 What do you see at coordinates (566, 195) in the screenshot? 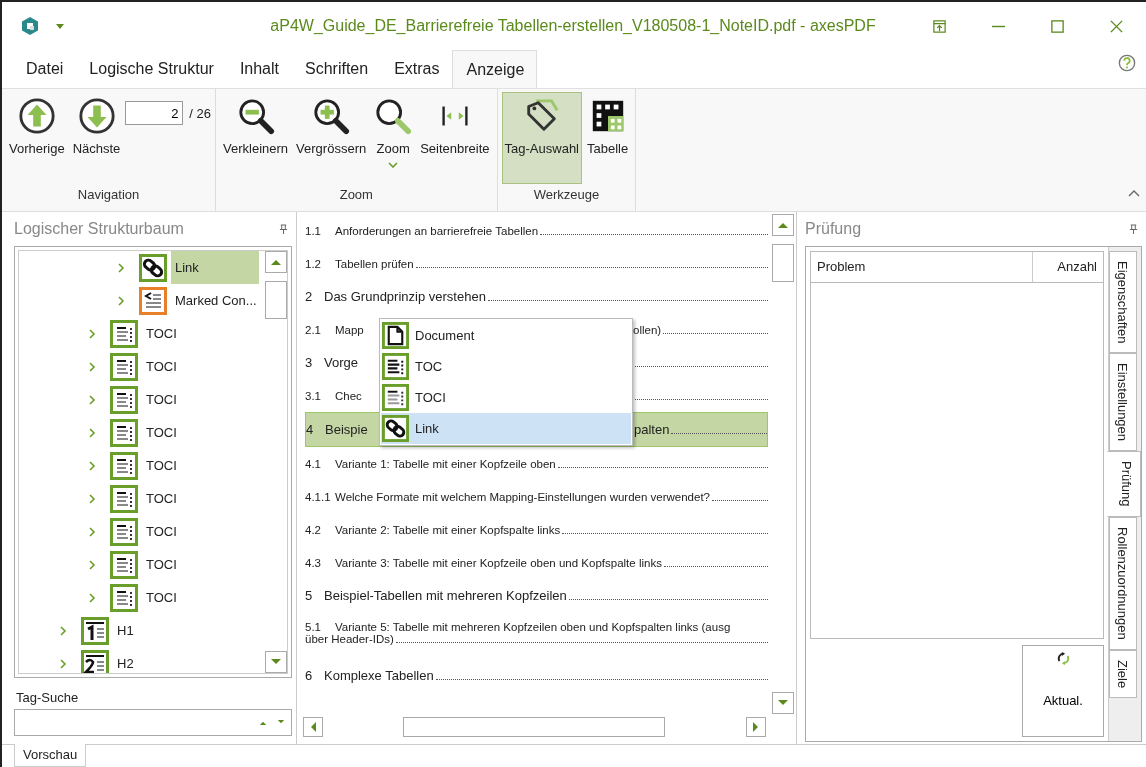
I see `group-label: Werkzeuge` at bounding box center [566, 195].